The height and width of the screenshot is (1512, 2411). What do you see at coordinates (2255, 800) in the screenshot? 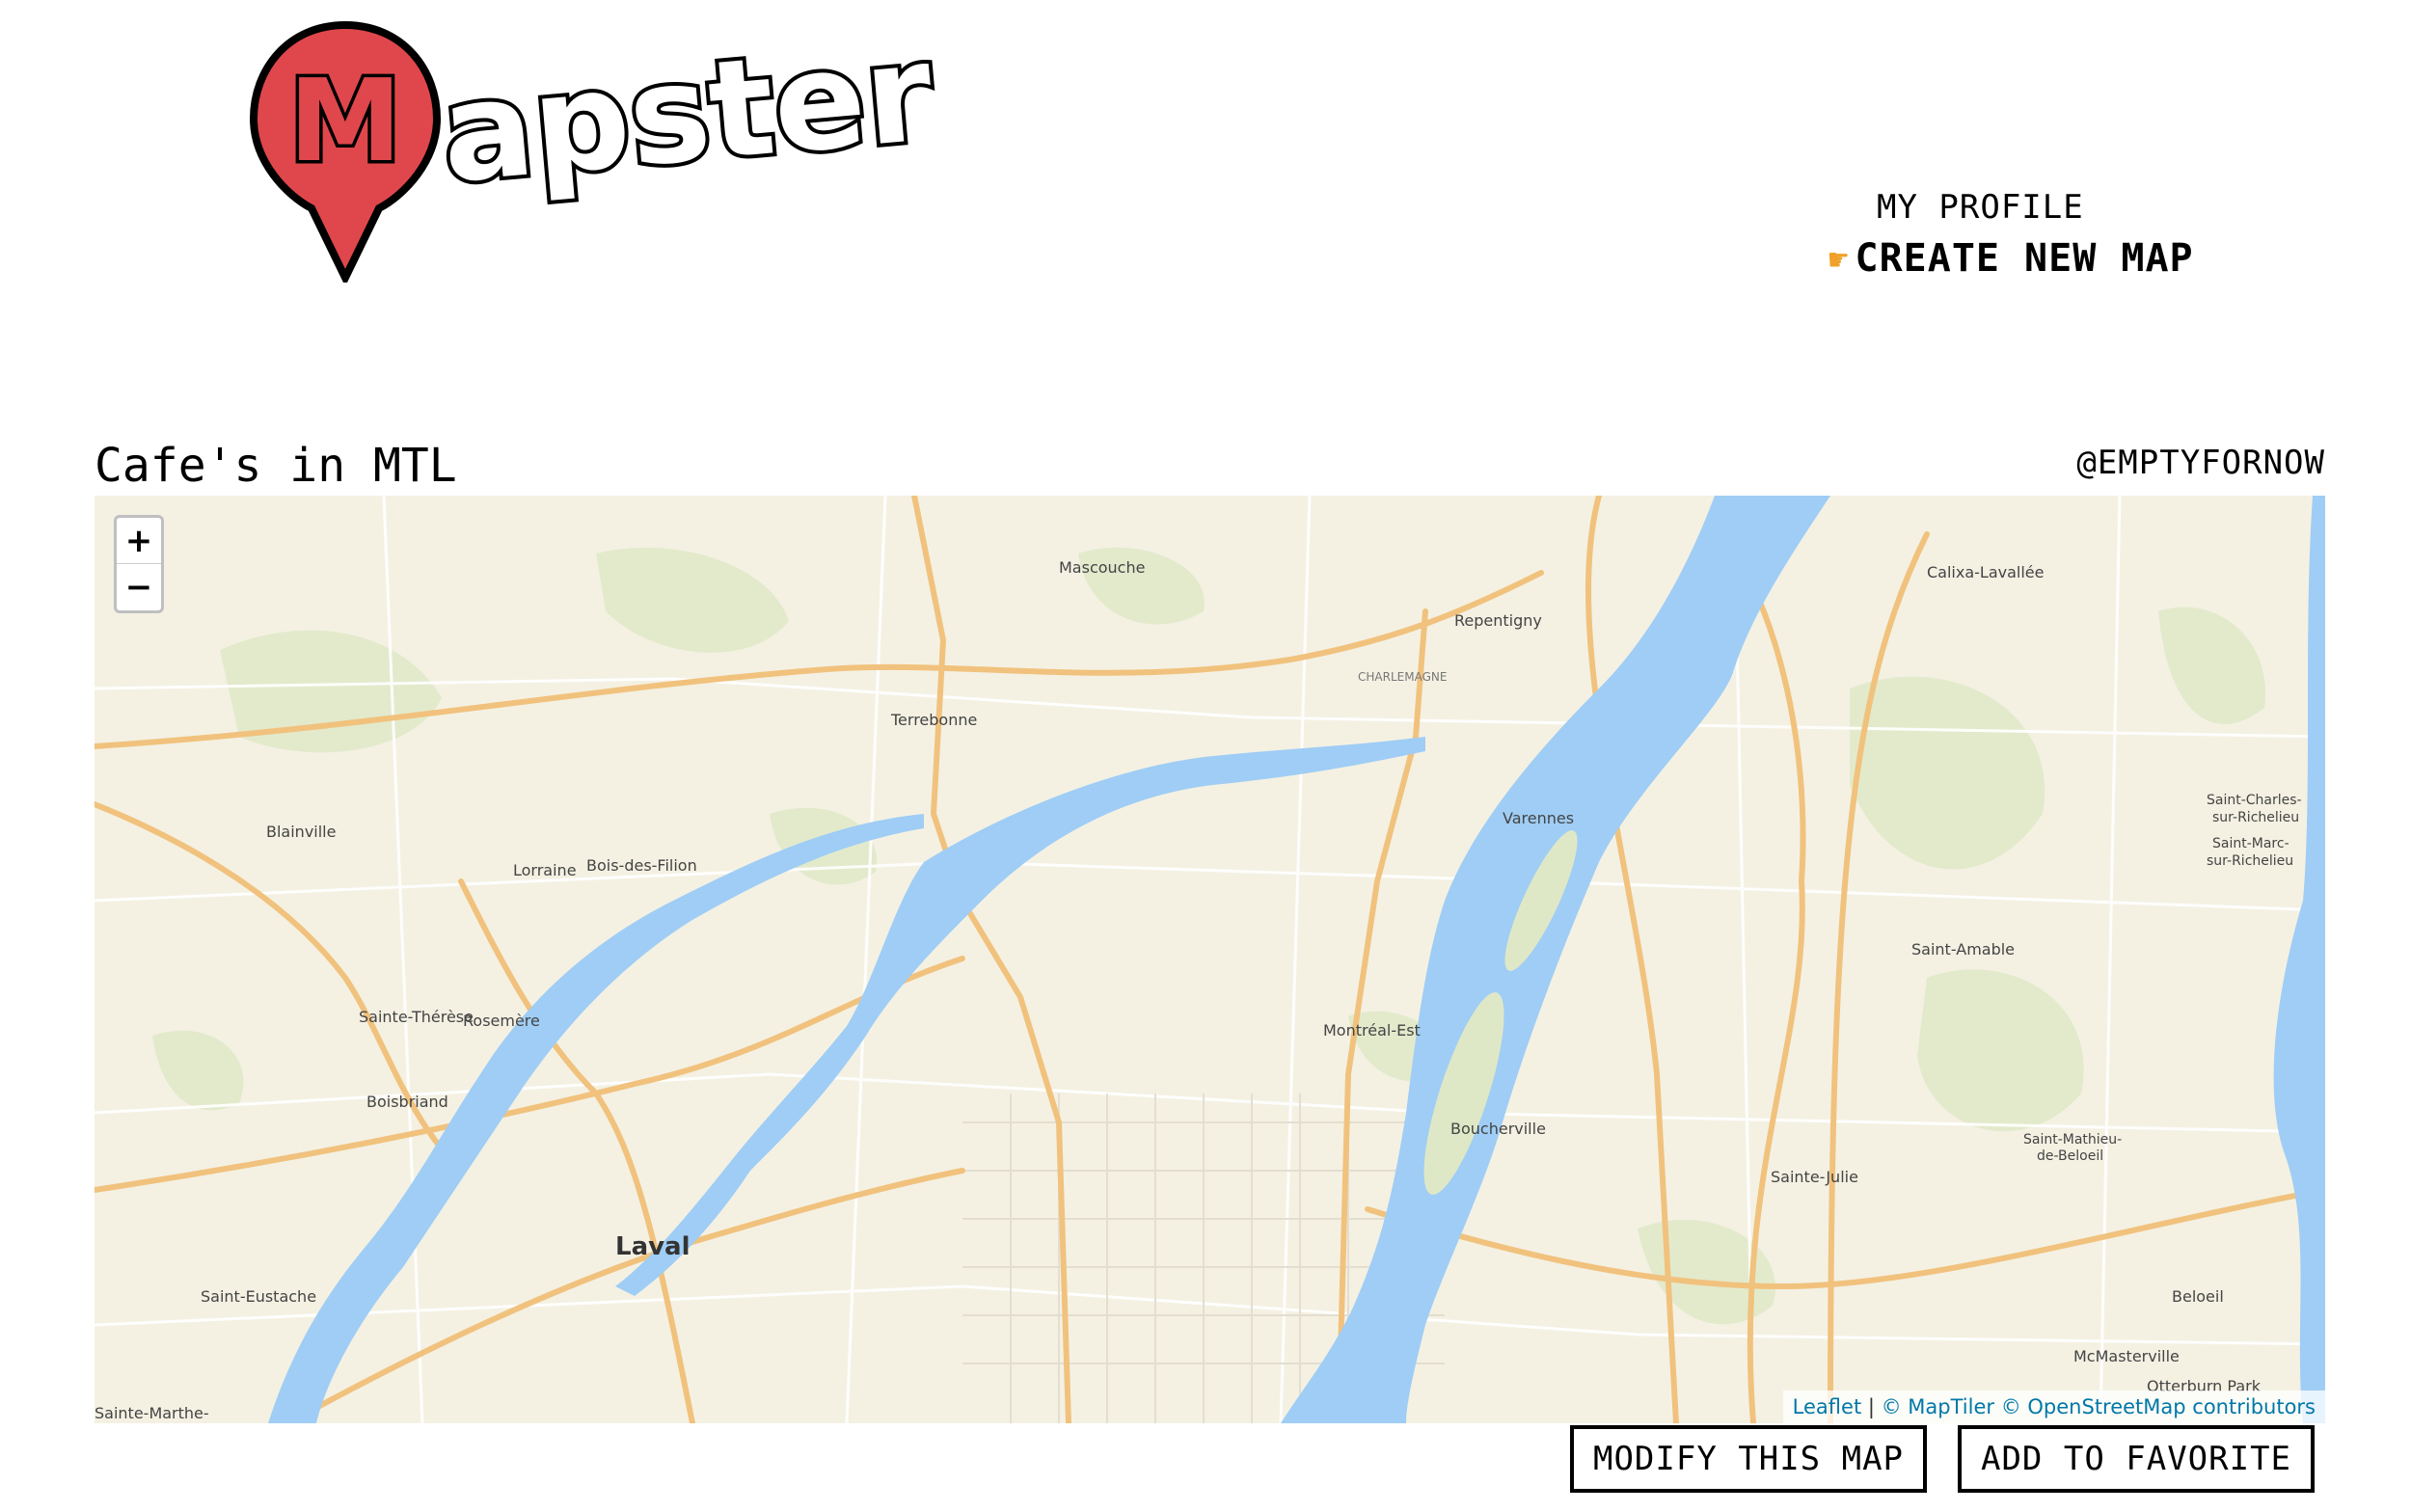
I see `place-label: Saint-Charles-` at bounding box center [2255, 800].